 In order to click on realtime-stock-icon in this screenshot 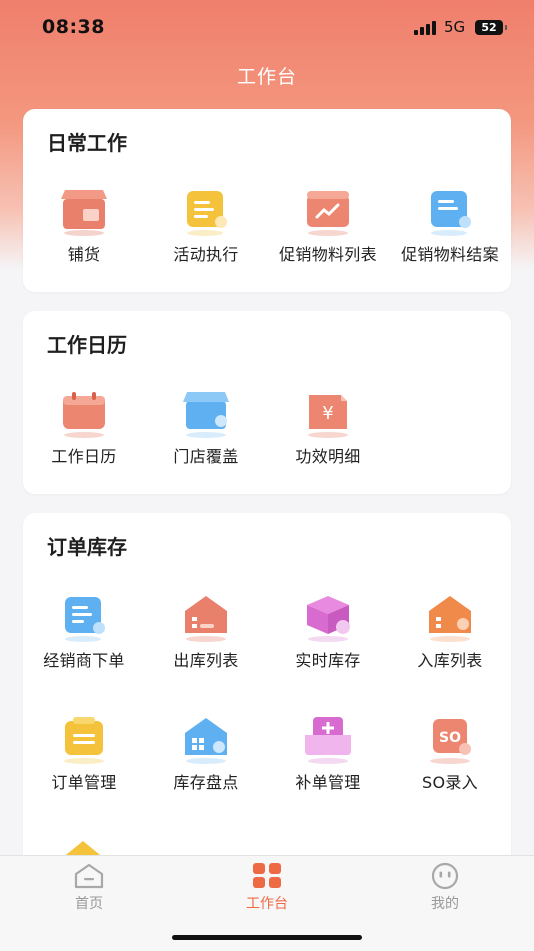, I will do `click(328, 619)`.